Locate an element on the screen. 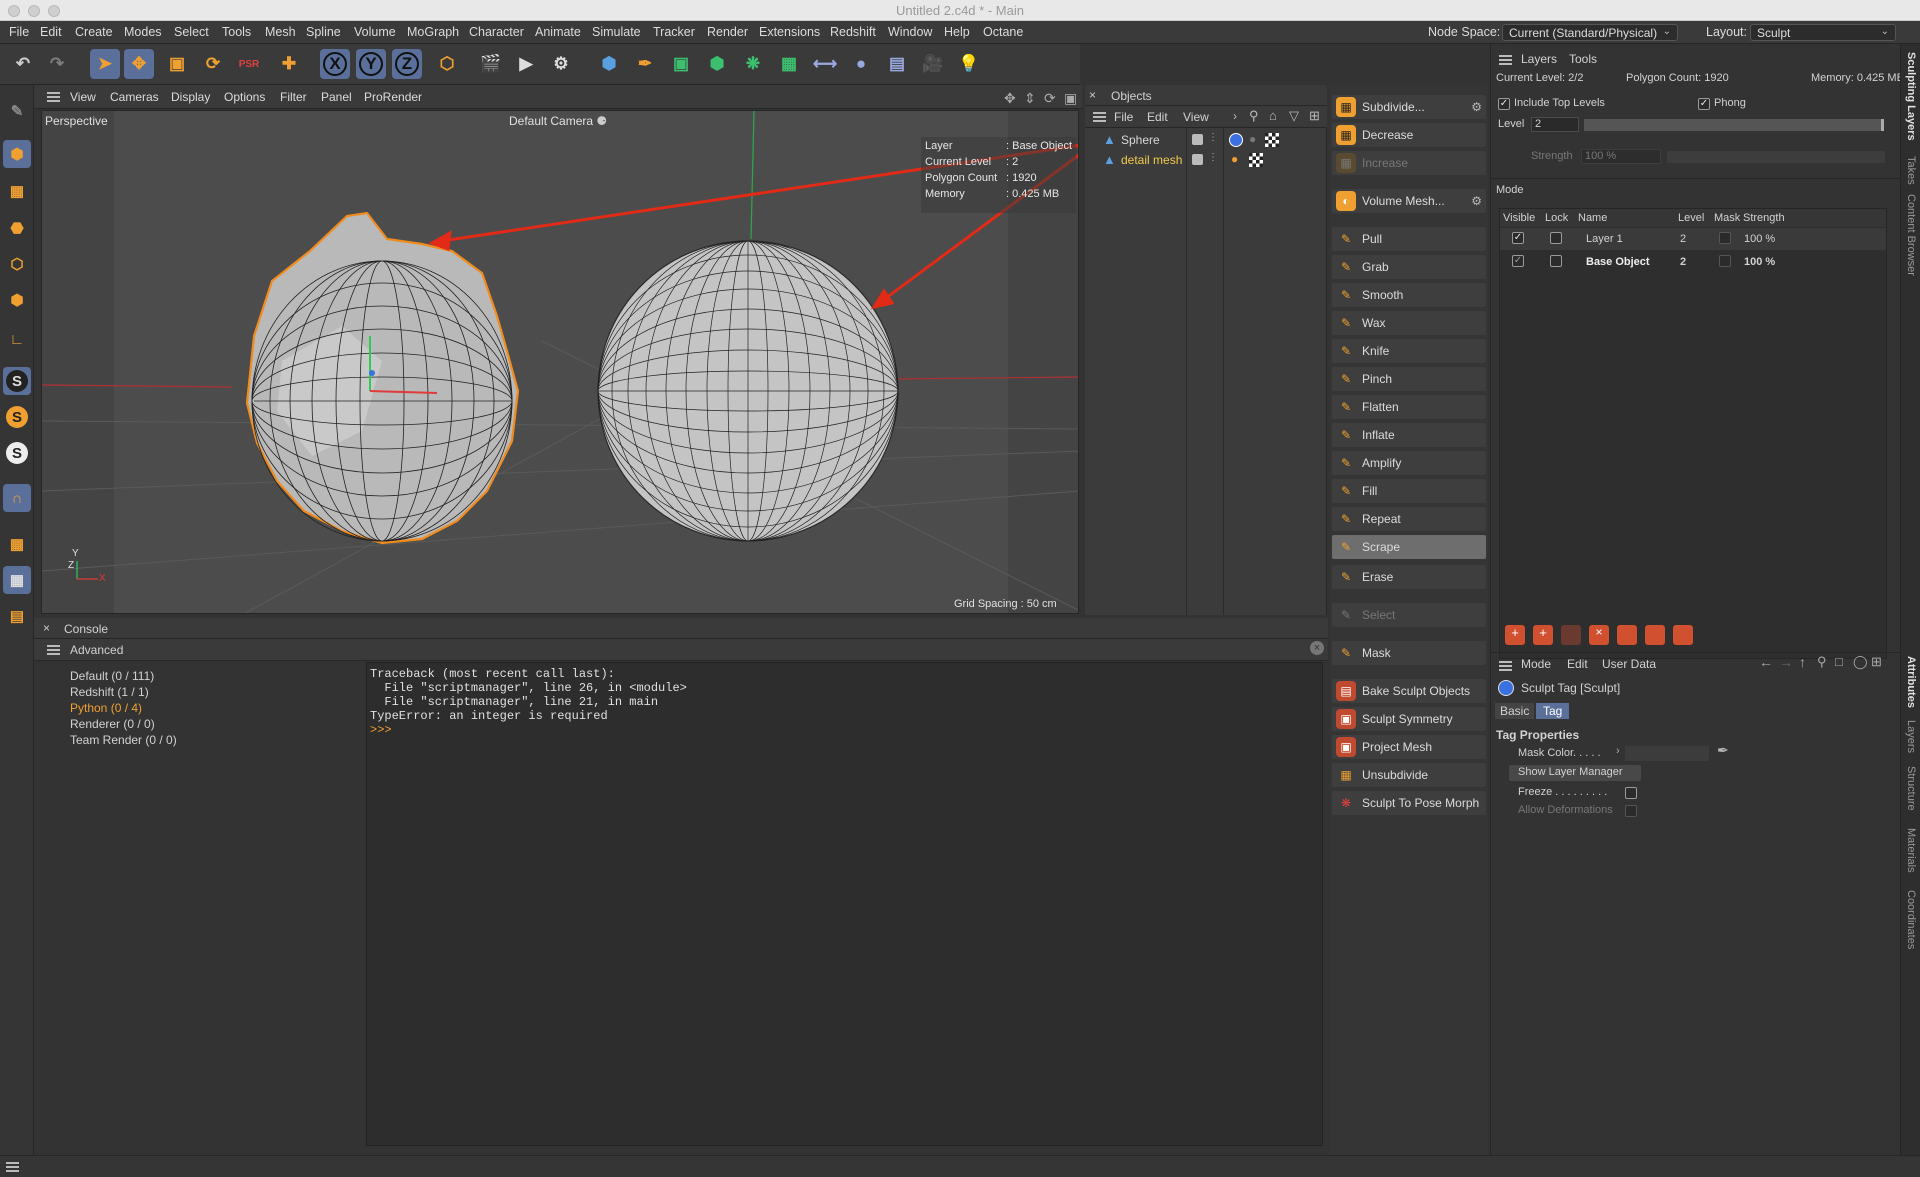  brush-smooth-button: ✎ Smooth is located at coordinates (1409, 295).